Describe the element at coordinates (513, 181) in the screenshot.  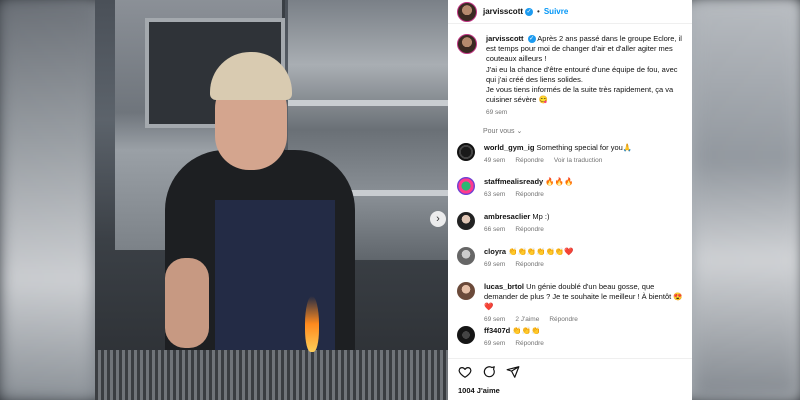
I see `comment-username: staffmealisready` at that location.